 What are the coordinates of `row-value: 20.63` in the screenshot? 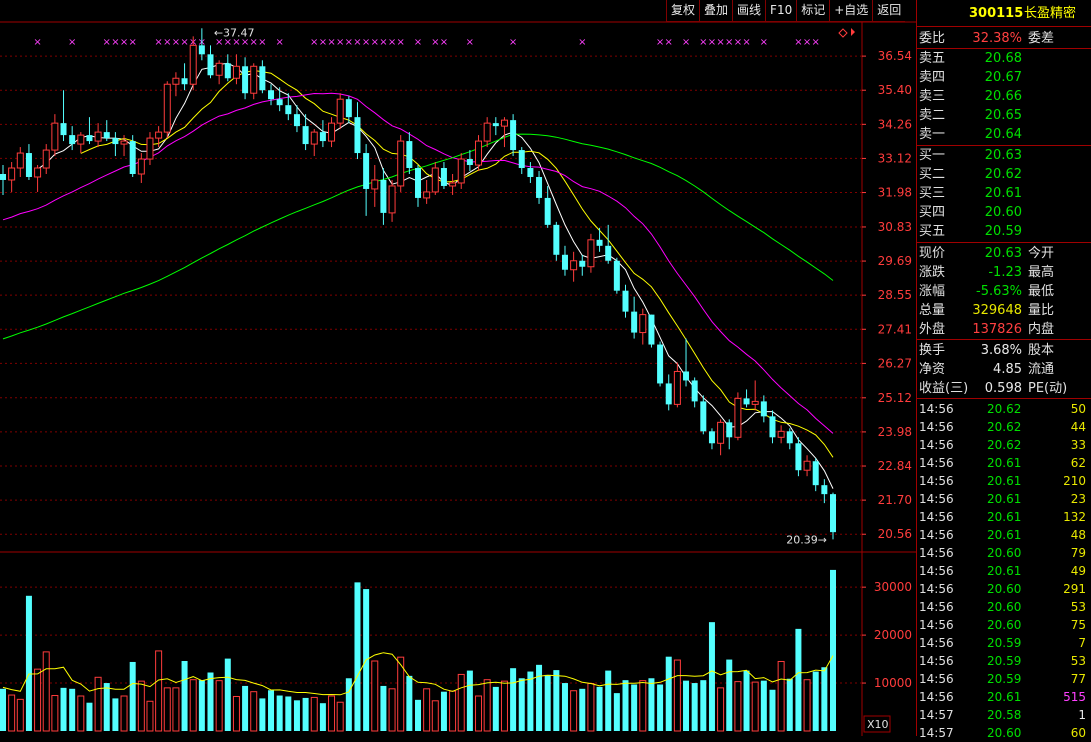 It's located at (1003, 155).